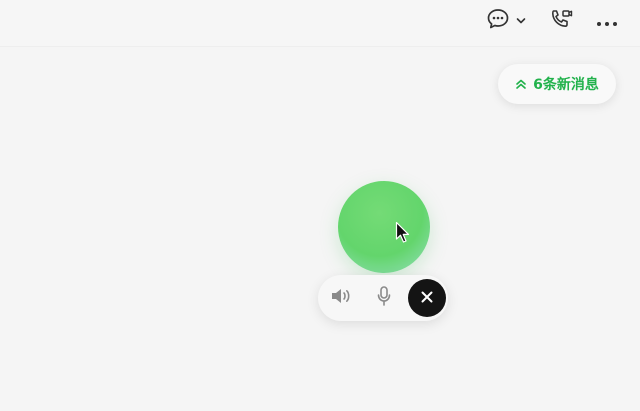 The height and width of the screenshot is (411, 640). I want to click on new-messages-button: 6条新消息, so click(557, 84).